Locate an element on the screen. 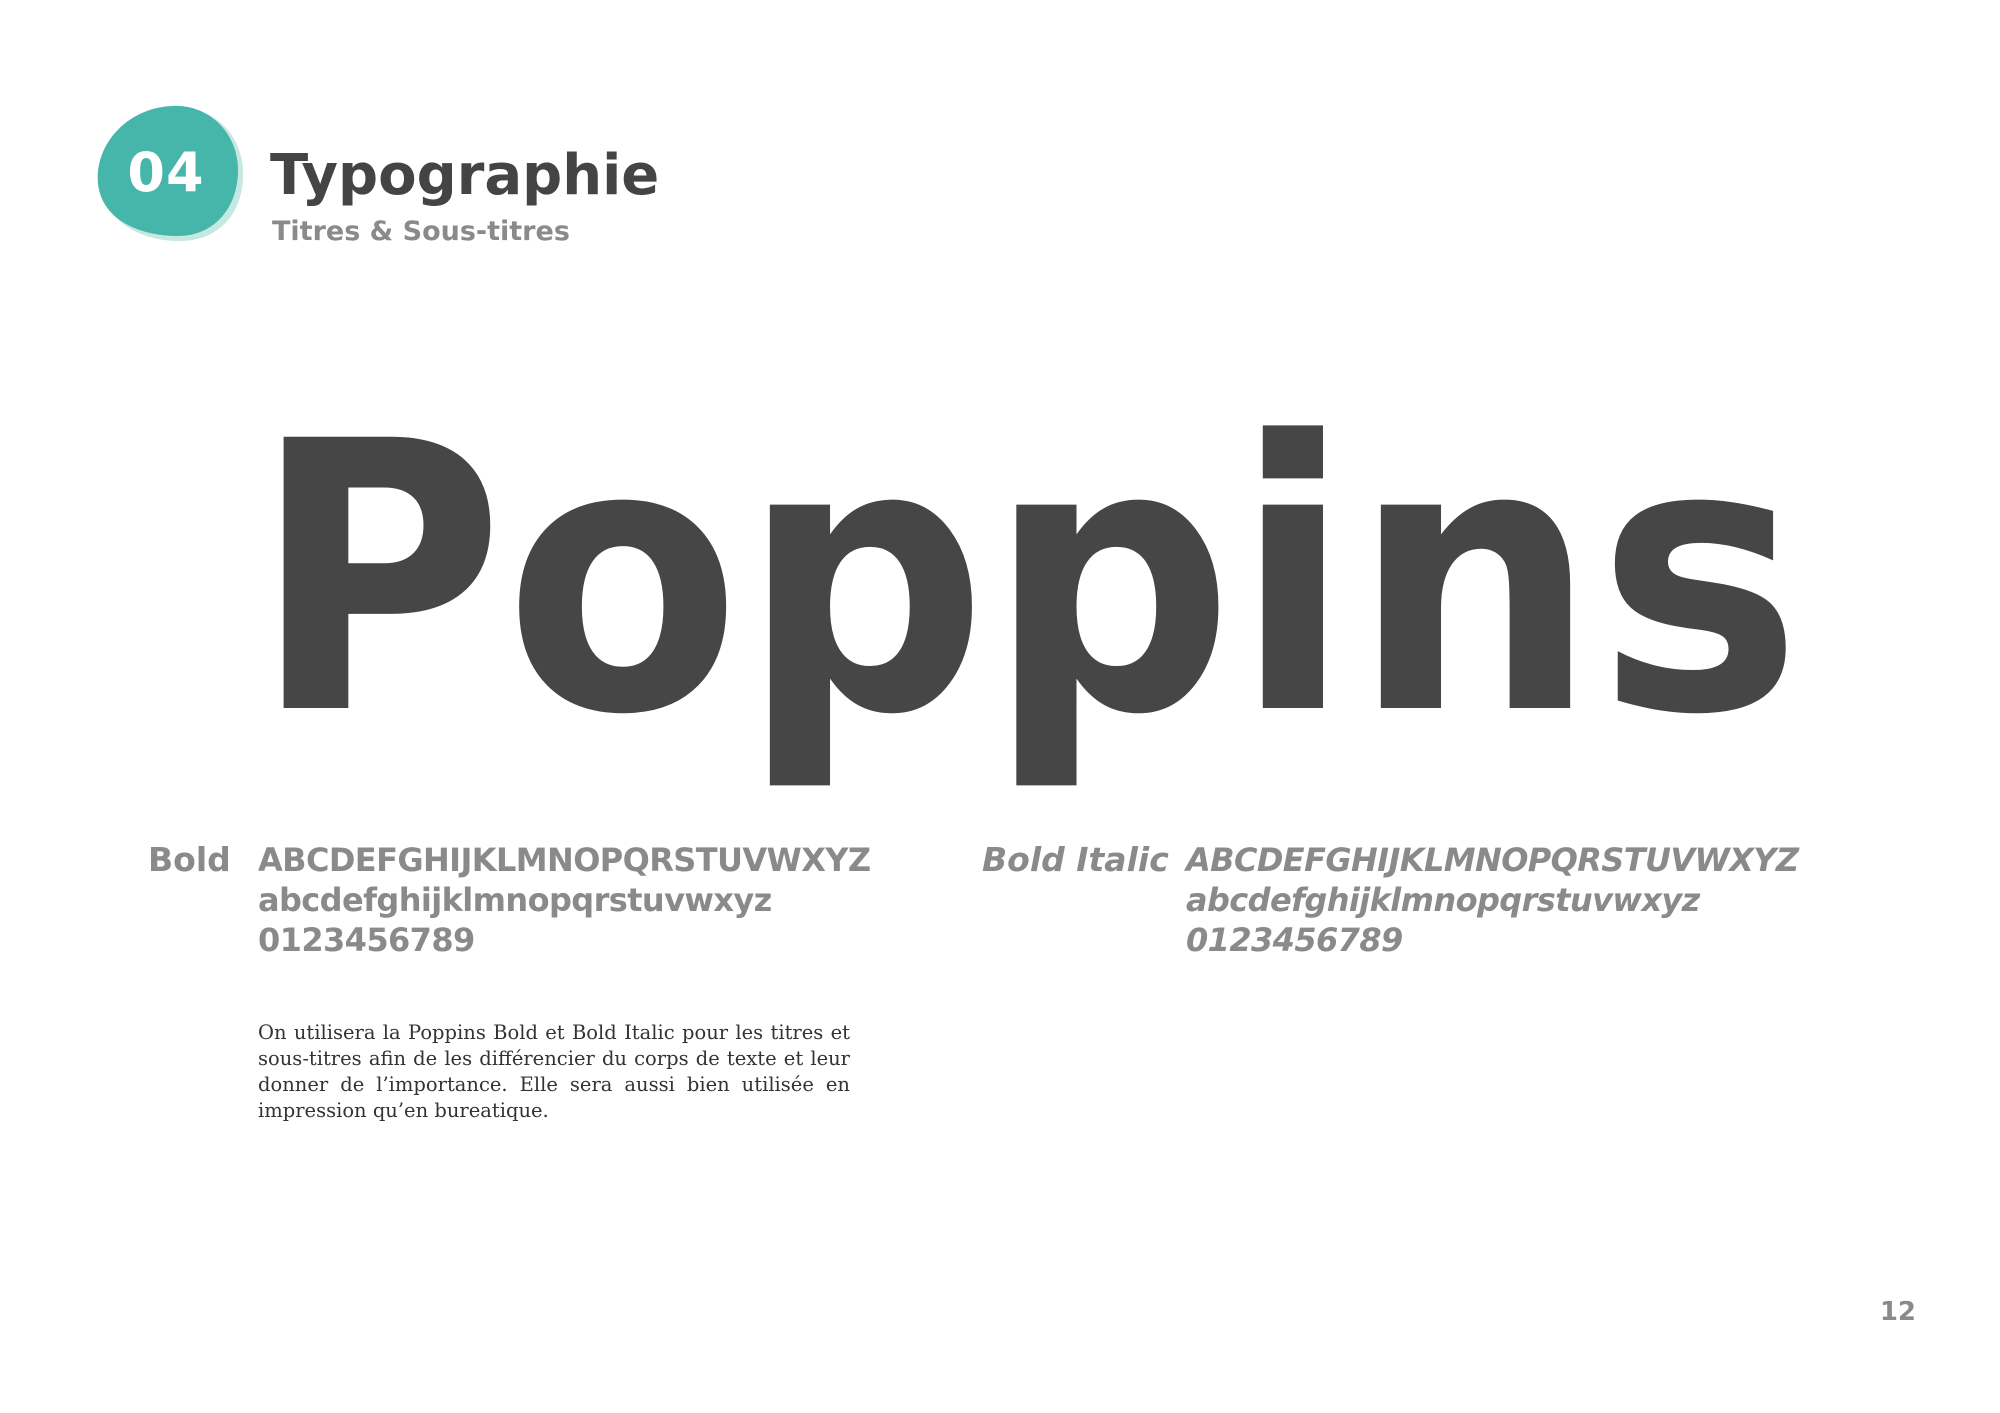 Image resolution: width=2000 pixels, height=1413 pixels. weight-label-bold: Bold is located at coordinates (189, 859).